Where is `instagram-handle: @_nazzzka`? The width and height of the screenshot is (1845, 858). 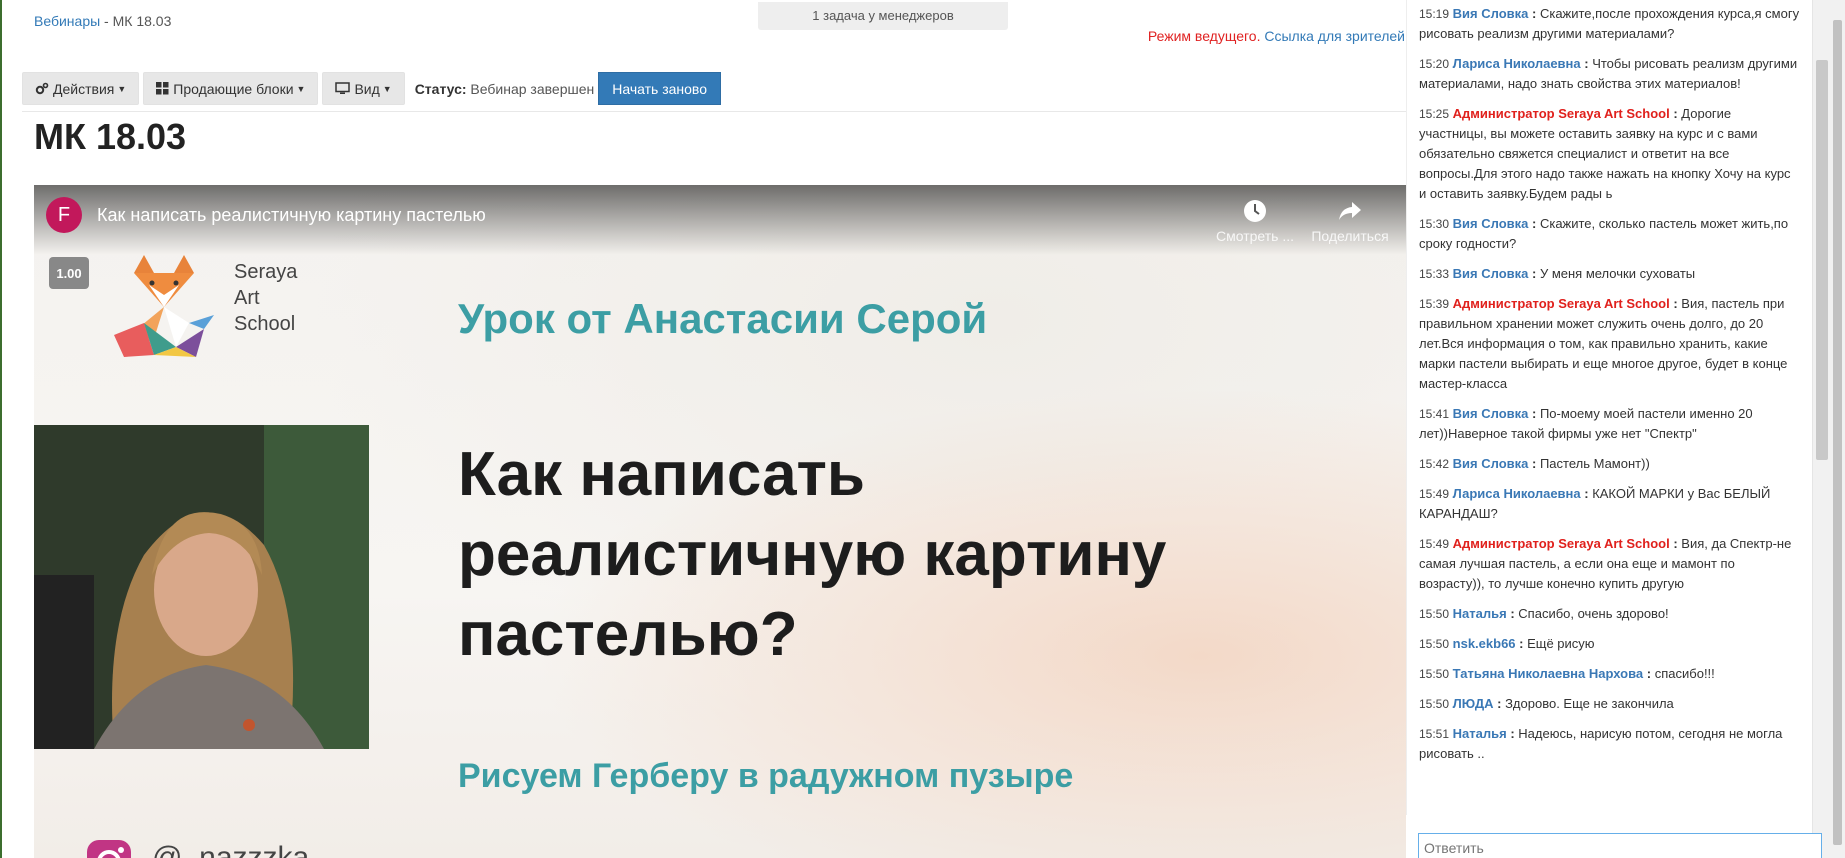
instagram-handle: @_nazzzka is located at coordinates (231, 849).